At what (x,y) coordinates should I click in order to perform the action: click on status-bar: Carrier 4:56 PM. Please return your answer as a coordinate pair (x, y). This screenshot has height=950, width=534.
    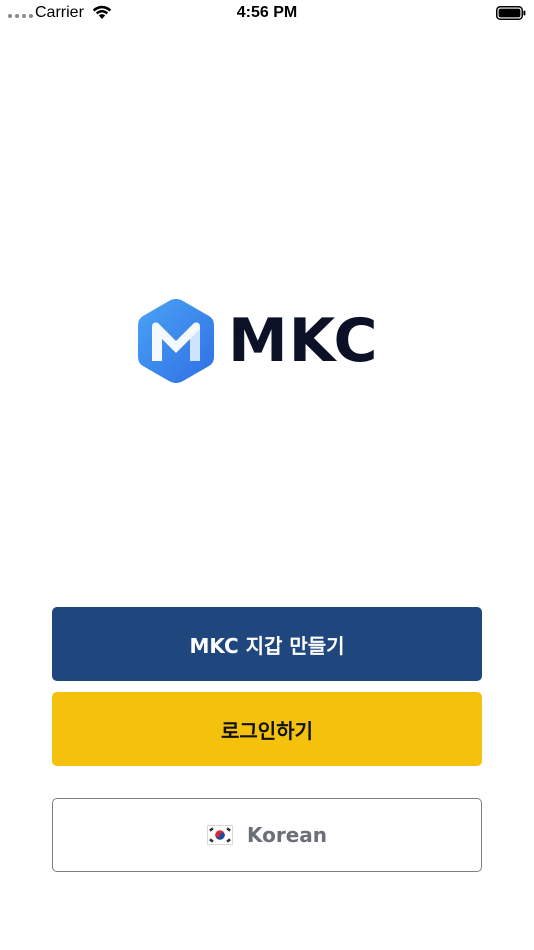
    Looking at the image, I should click on (267, 13).